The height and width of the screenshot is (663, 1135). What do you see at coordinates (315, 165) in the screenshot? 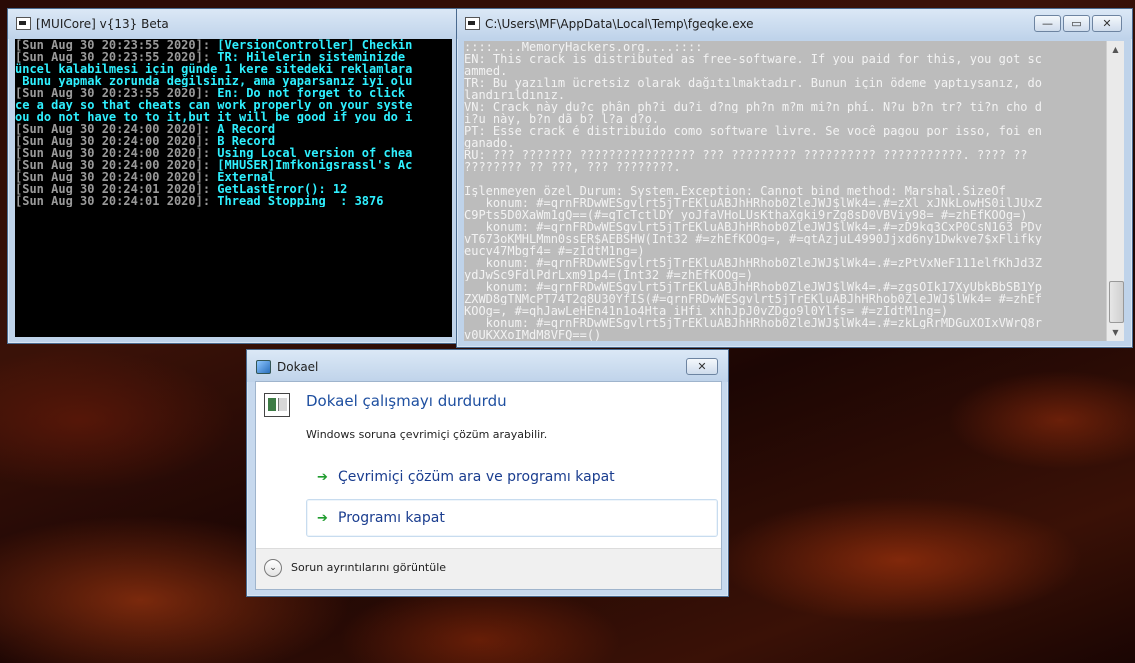
I see `console-message: [MHUSER]Imfkonigsrassl's Ac` at bounding box center [315, 165].